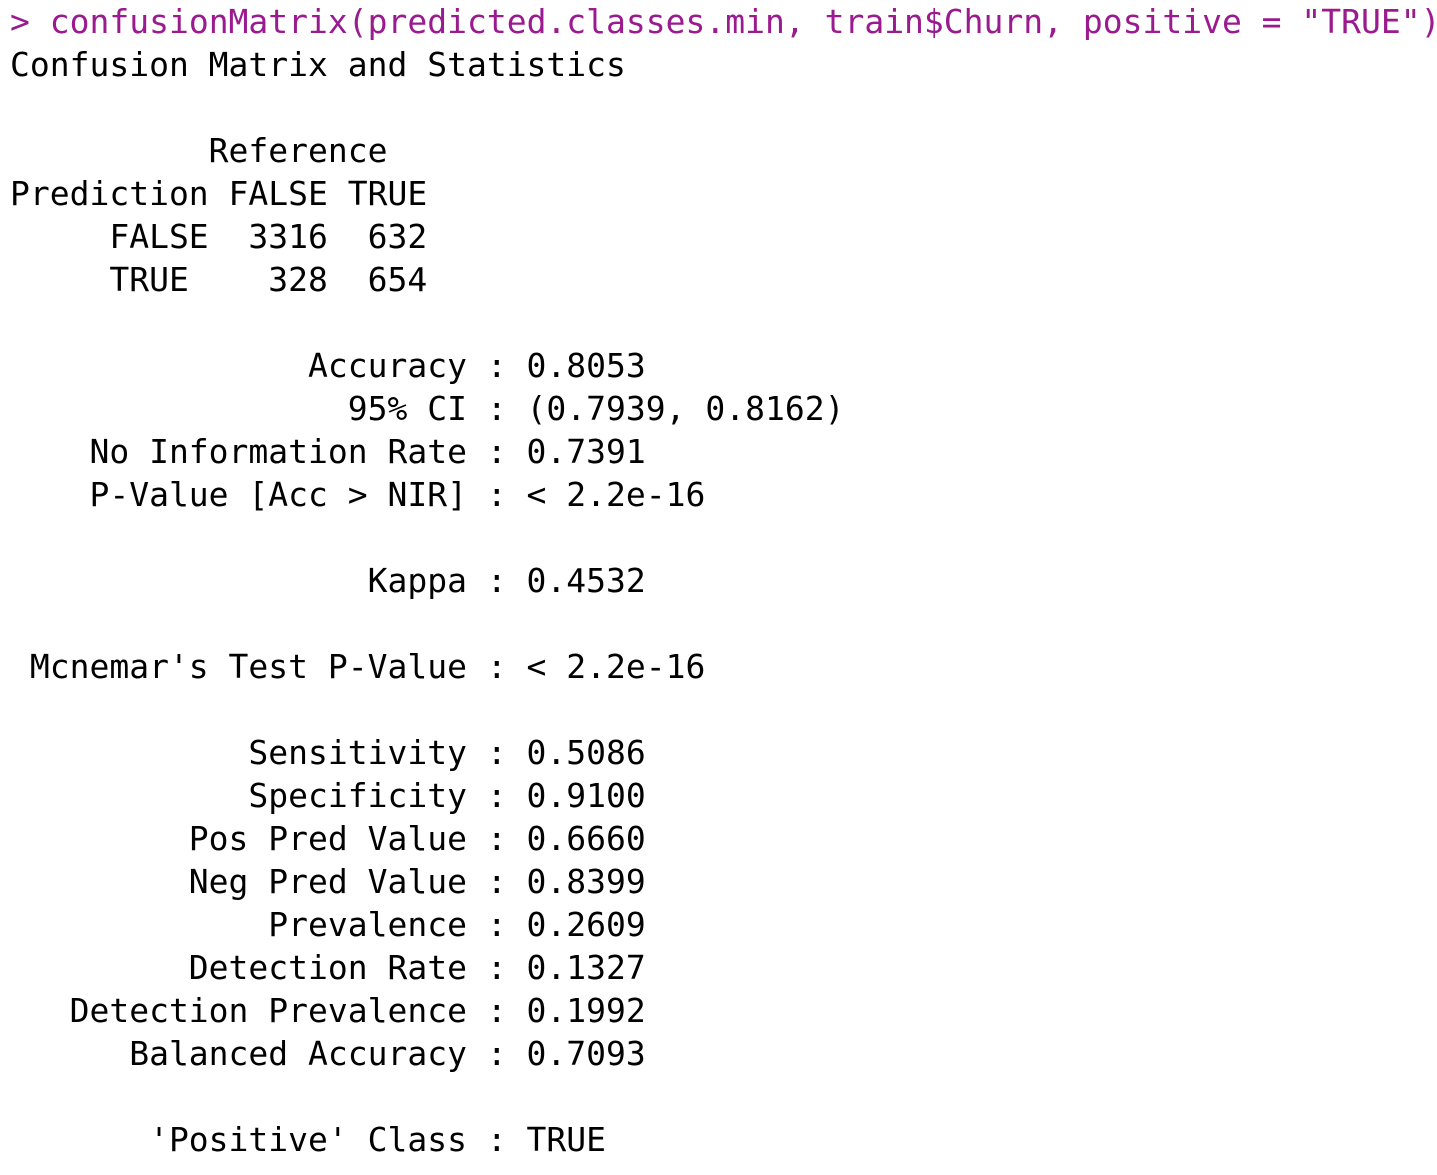 This screenshot has height=1175, width=1437. What do you see at coordinates (308, 1139) in the screenshot?
I see `output-line: 'Positive' Class : TRUE` at bounding box center [308, 1139].